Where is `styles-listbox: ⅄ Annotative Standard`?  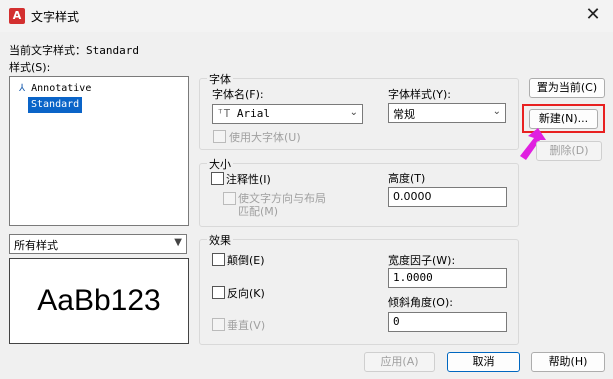 styles-listbox: ⅄ Annotative Standard is located at coordinates (99, 151).